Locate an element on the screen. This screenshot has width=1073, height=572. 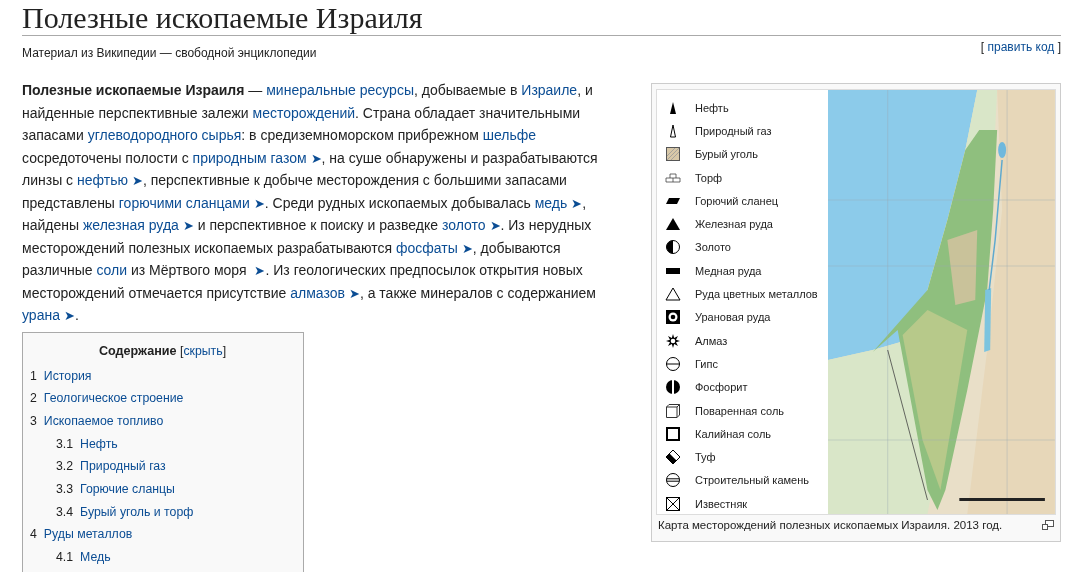
toc-link: История is located at coordinates (67, 376).